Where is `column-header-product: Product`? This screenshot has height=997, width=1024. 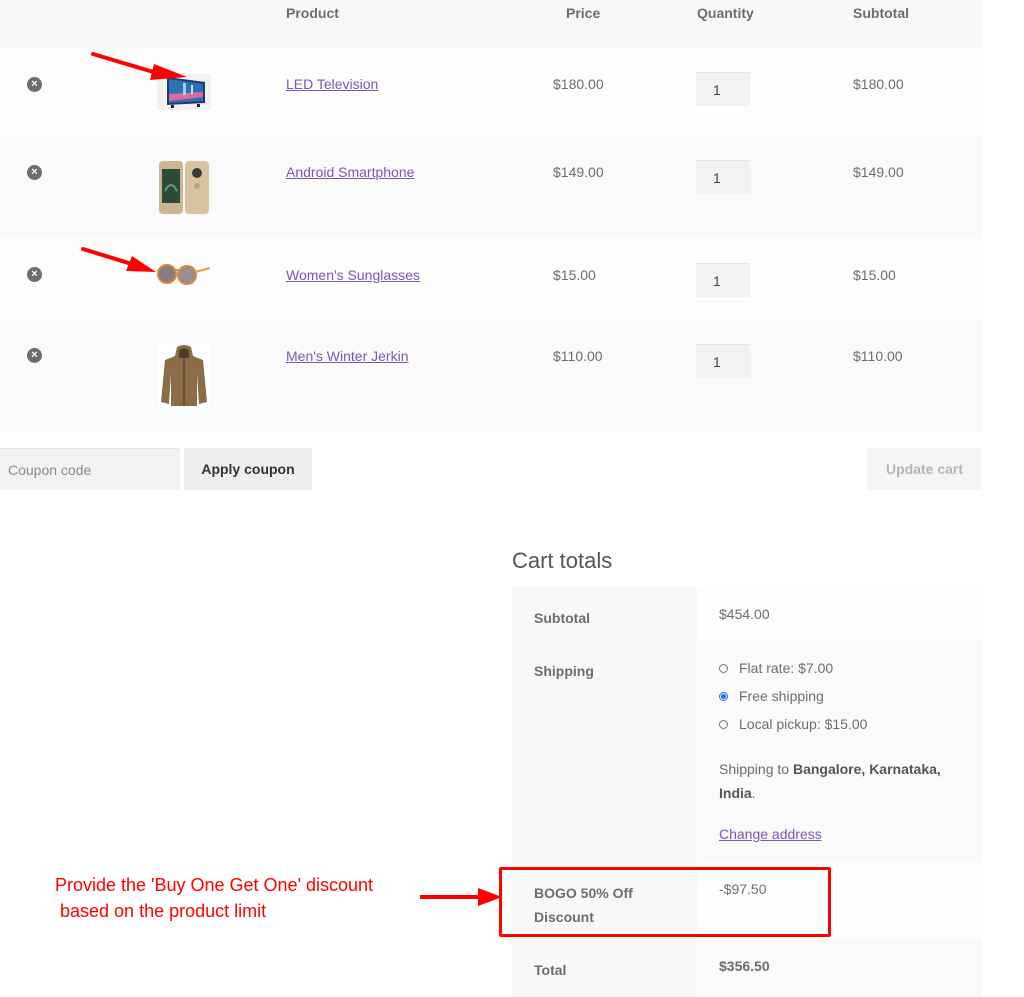 column-header-product: Product is located at coordinates (312, 13).